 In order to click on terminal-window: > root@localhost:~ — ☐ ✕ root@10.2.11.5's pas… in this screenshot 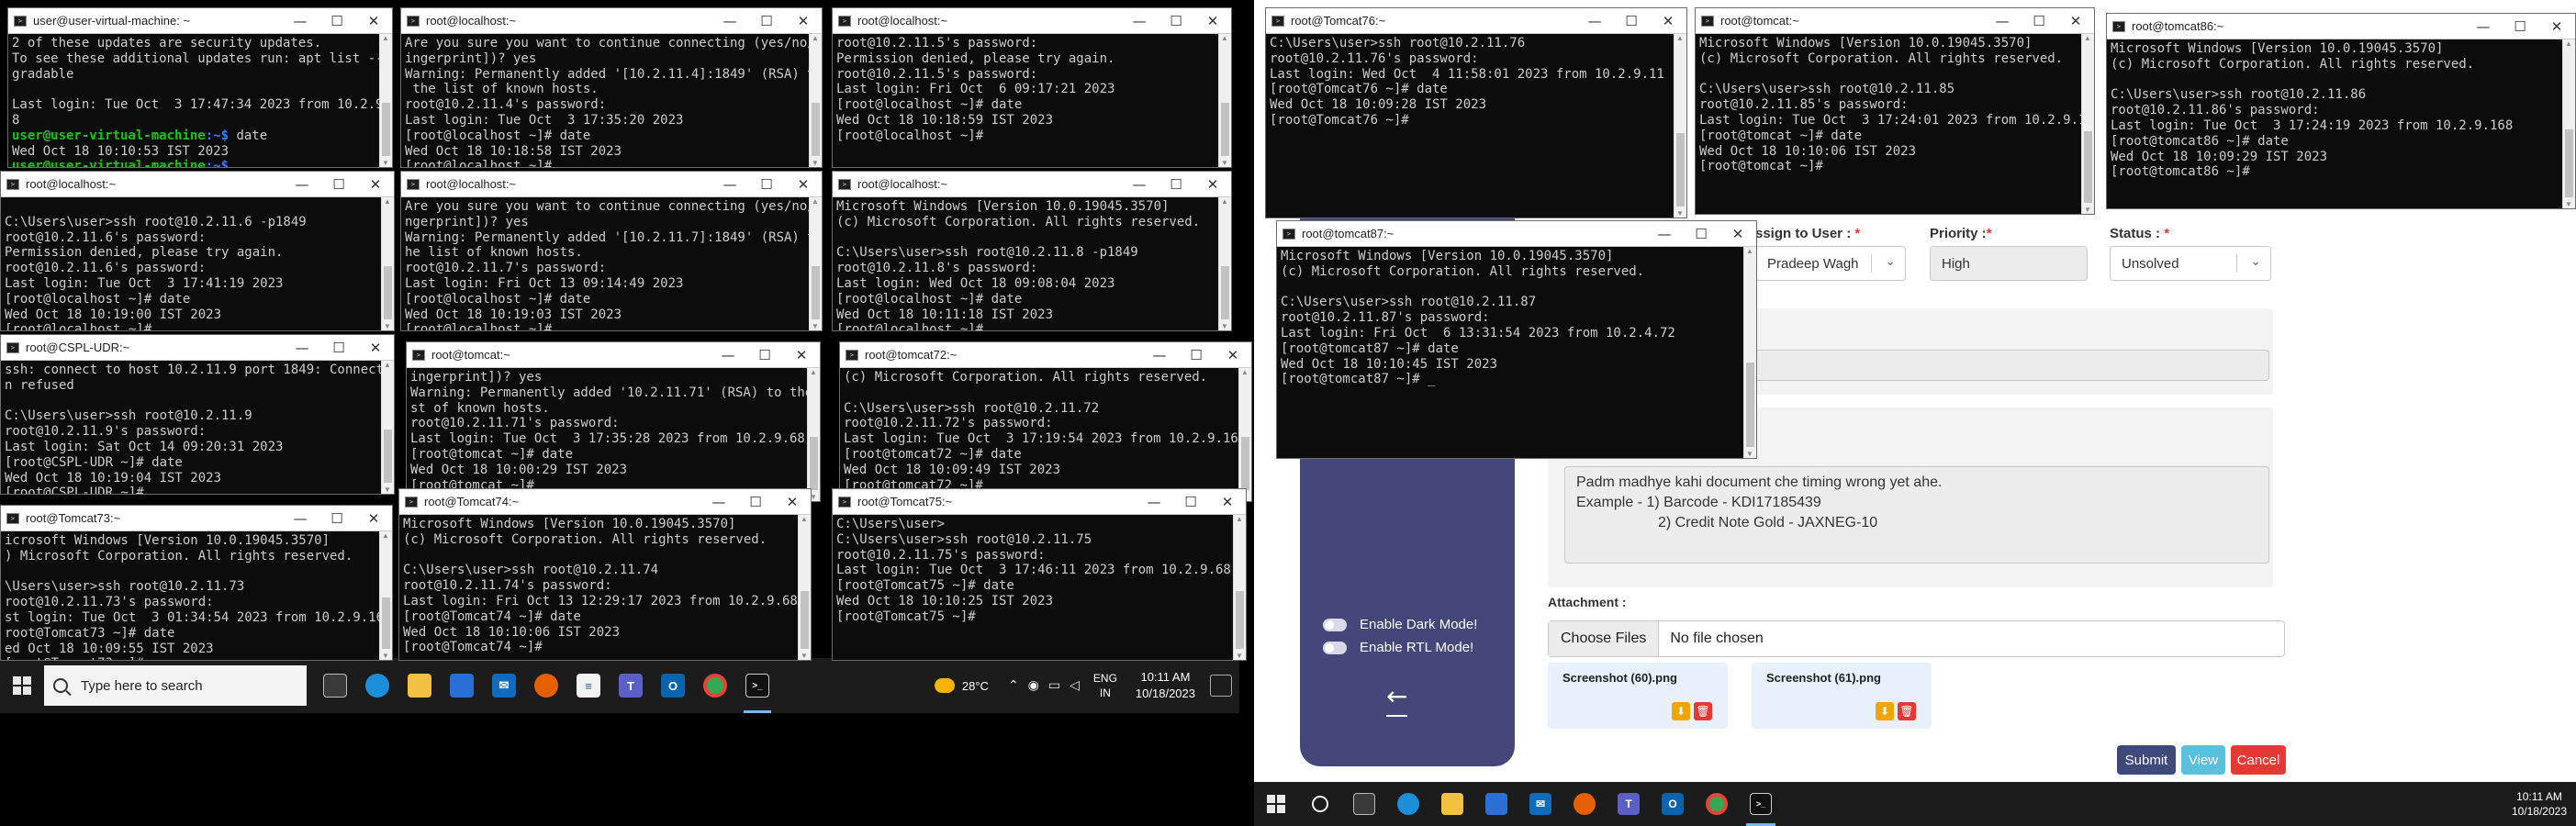, I will do `click(1032, 87)`.